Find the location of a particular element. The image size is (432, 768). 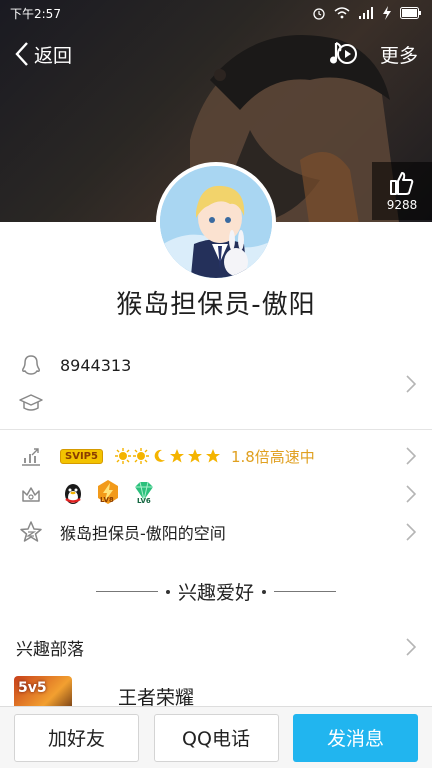

lv6-label: LV6 is located at coordinates (144, 501).